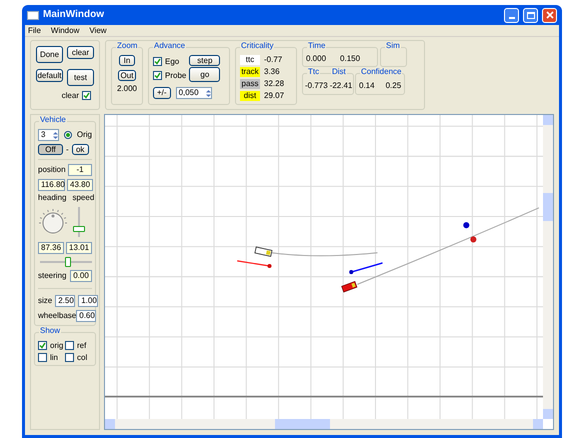 The height and width of the screenshot is (438, 564). Describe the element at coordinates (49, 135) in the screenshot. I see `spin-box: 3` at that location.